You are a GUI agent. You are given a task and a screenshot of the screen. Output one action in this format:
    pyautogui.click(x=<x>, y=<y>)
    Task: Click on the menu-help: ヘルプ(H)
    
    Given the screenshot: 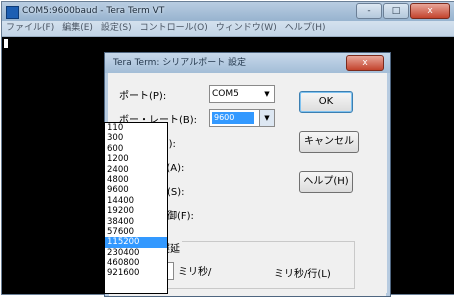 What is the action you would take?
    pyautogui.click(x=305, y=28)
    